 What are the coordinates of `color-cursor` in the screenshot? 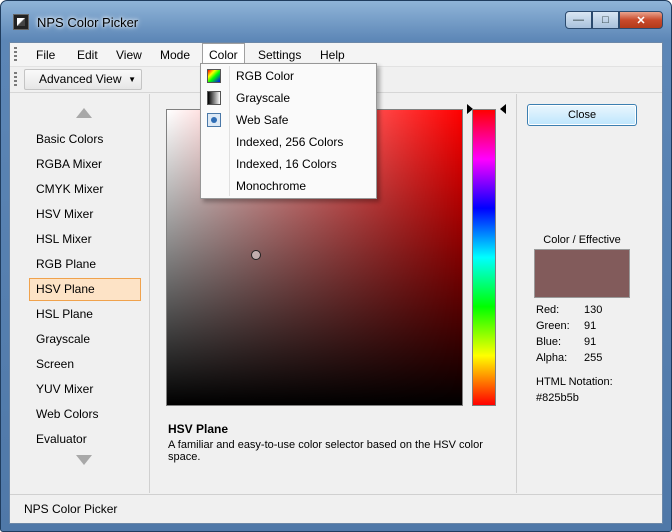 It's located at (255, 254).